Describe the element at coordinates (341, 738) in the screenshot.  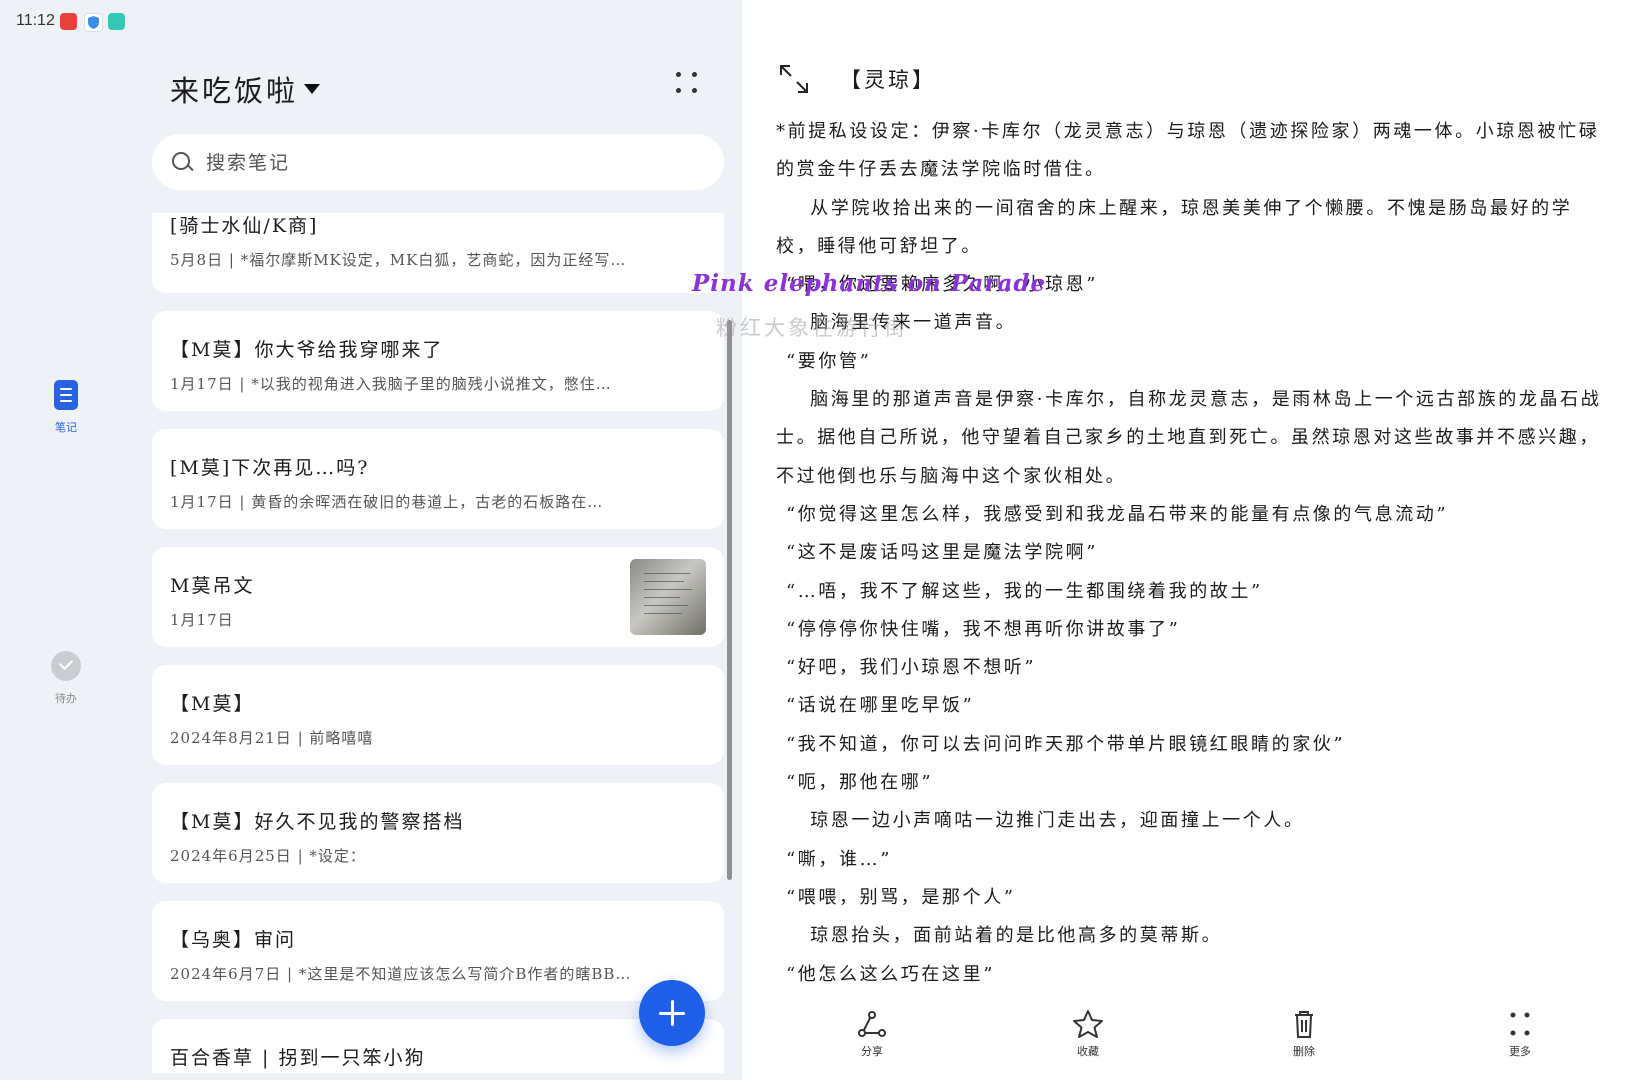
I see `note-preview: 前略嘻嘻` at that location.